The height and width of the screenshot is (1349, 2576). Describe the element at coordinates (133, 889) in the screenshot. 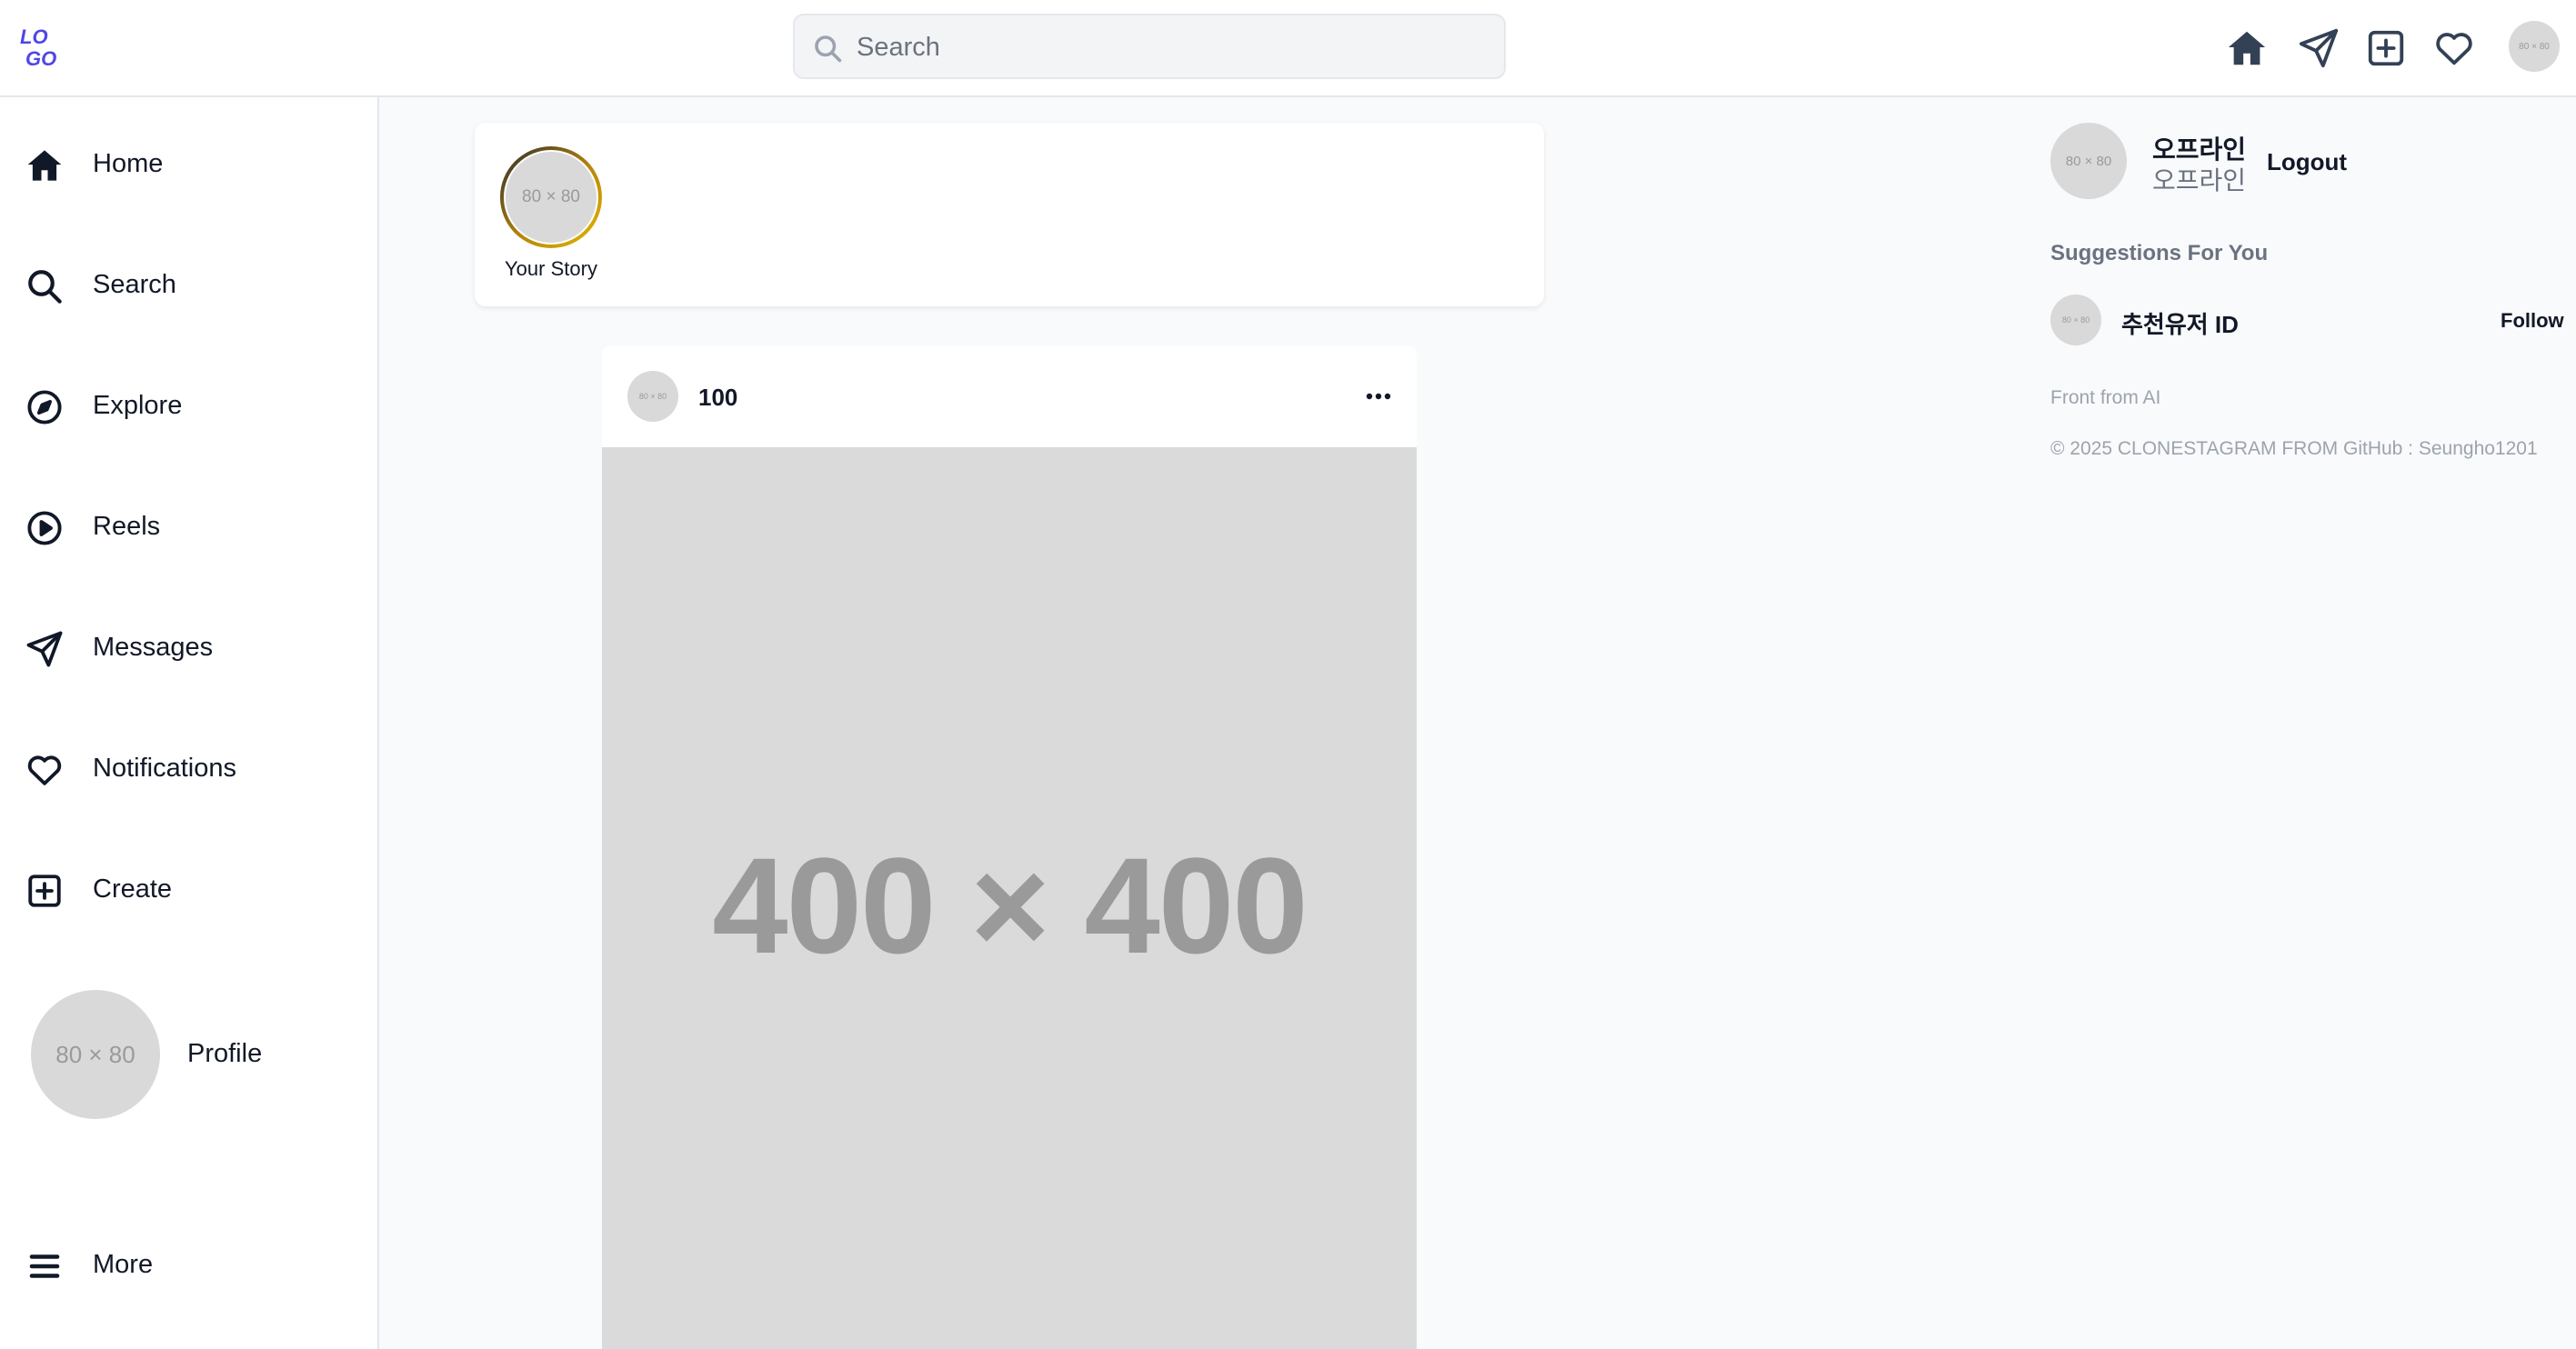

I see `sidebar-item-label: Create` at that location.